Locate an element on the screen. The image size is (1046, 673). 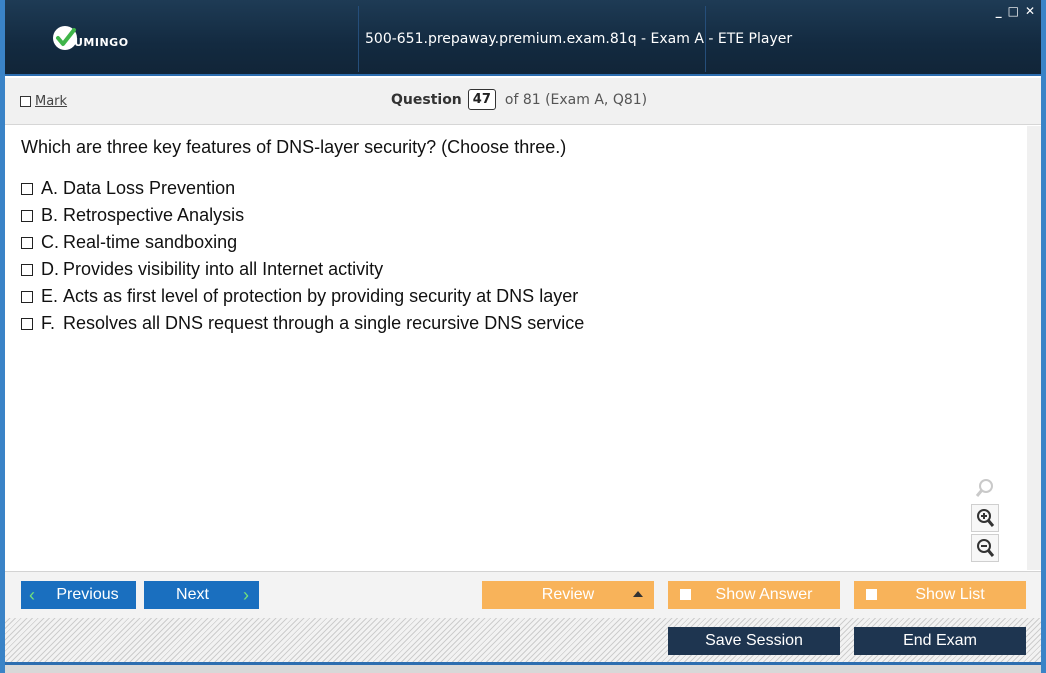
mark-checkbox-box is located at coordinates (25, 101).